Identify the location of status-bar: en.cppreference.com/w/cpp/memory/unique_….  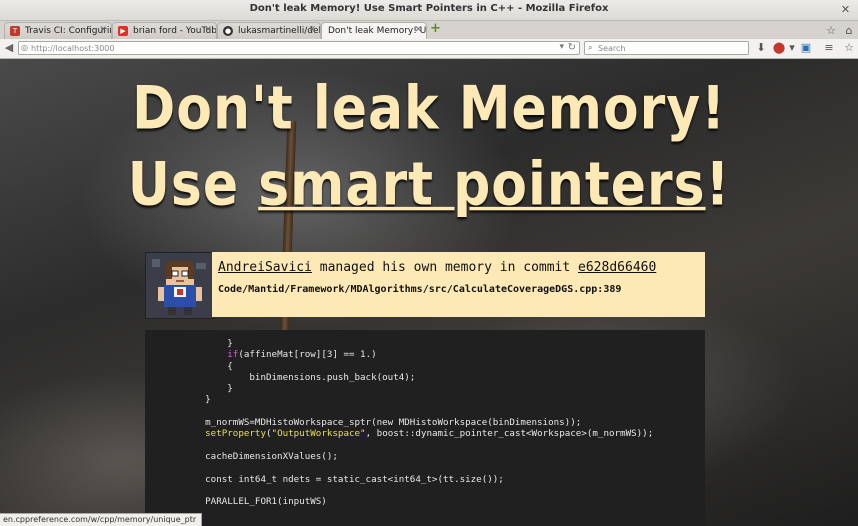
(101, 519).